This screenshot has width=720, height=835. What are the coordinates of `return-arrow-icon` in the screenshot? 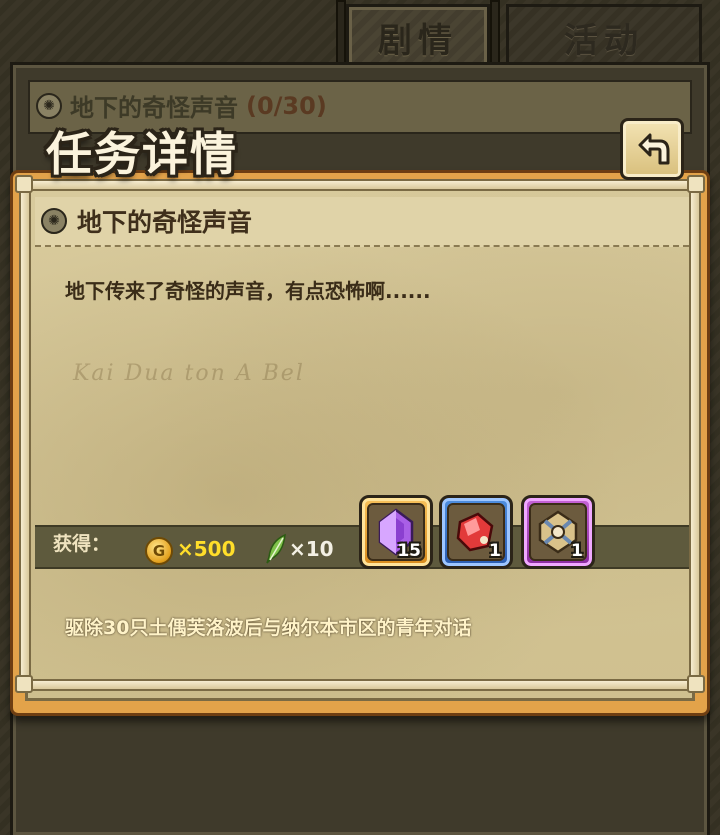 It's located at (654, 149).